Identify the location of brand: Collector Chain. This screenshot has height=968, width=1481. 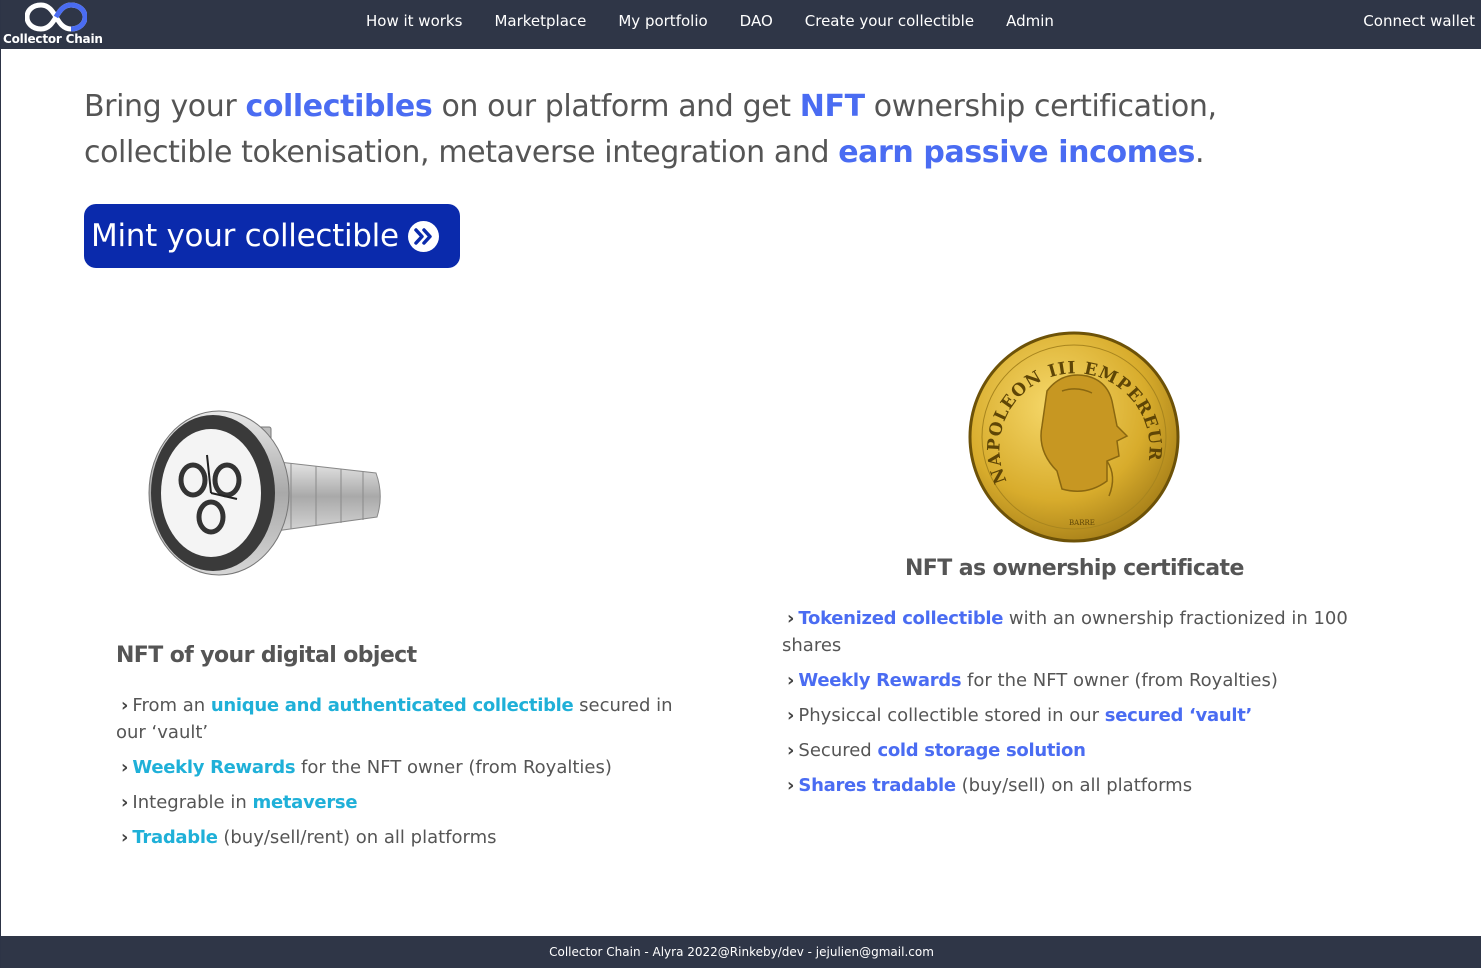
(56, 24).